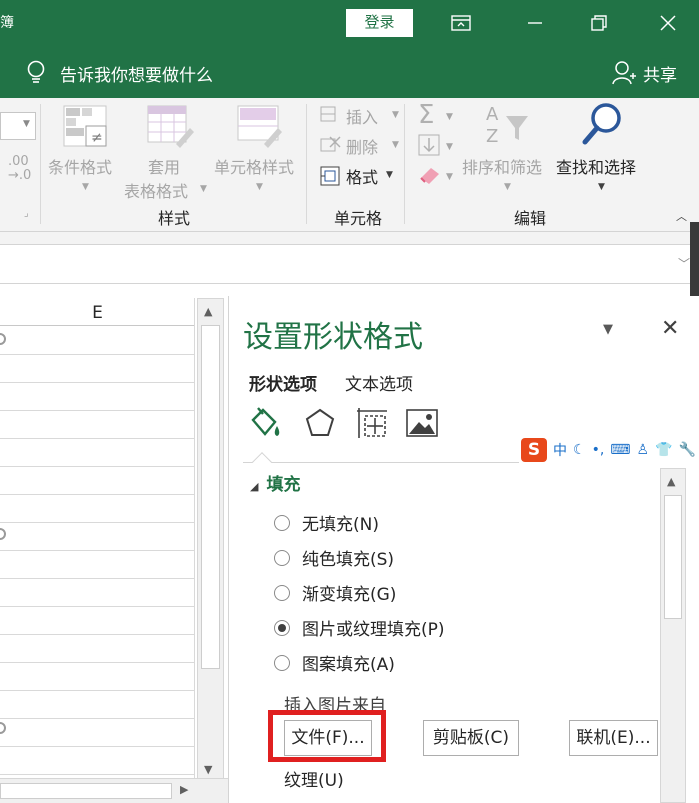 The image size is (699, 803). I want to click on punctuation-icon: •,, so click(598, 450).